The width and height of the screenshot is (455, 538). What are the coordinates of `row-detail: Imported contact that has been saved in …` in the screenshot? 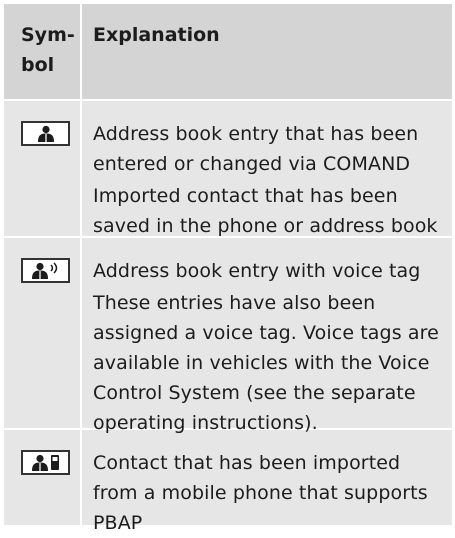 It's located at (265, 211).